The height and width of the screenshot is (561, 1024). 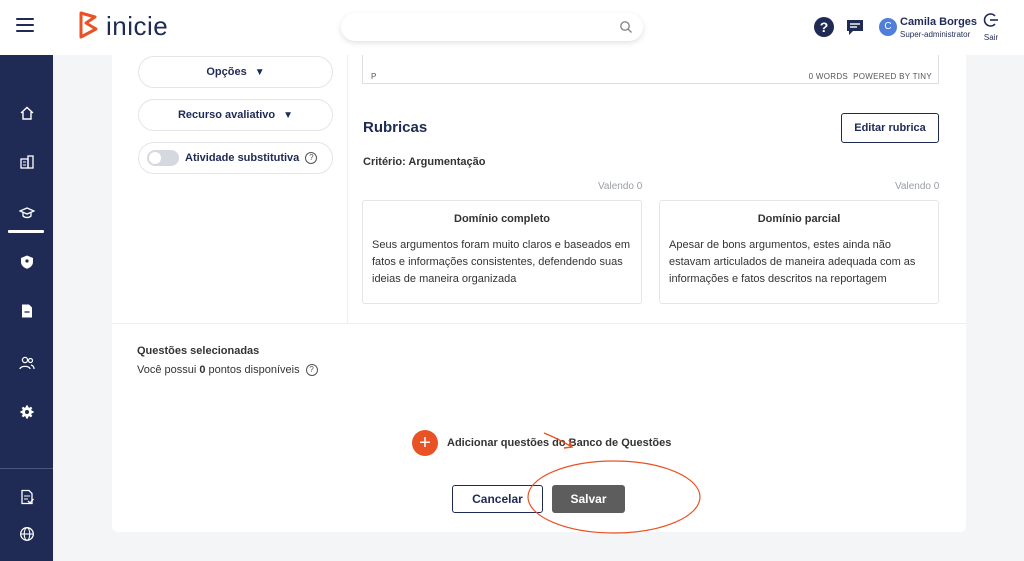 I want to click on powered-by: POWERED BY TINY, so click(x=892, y=76).